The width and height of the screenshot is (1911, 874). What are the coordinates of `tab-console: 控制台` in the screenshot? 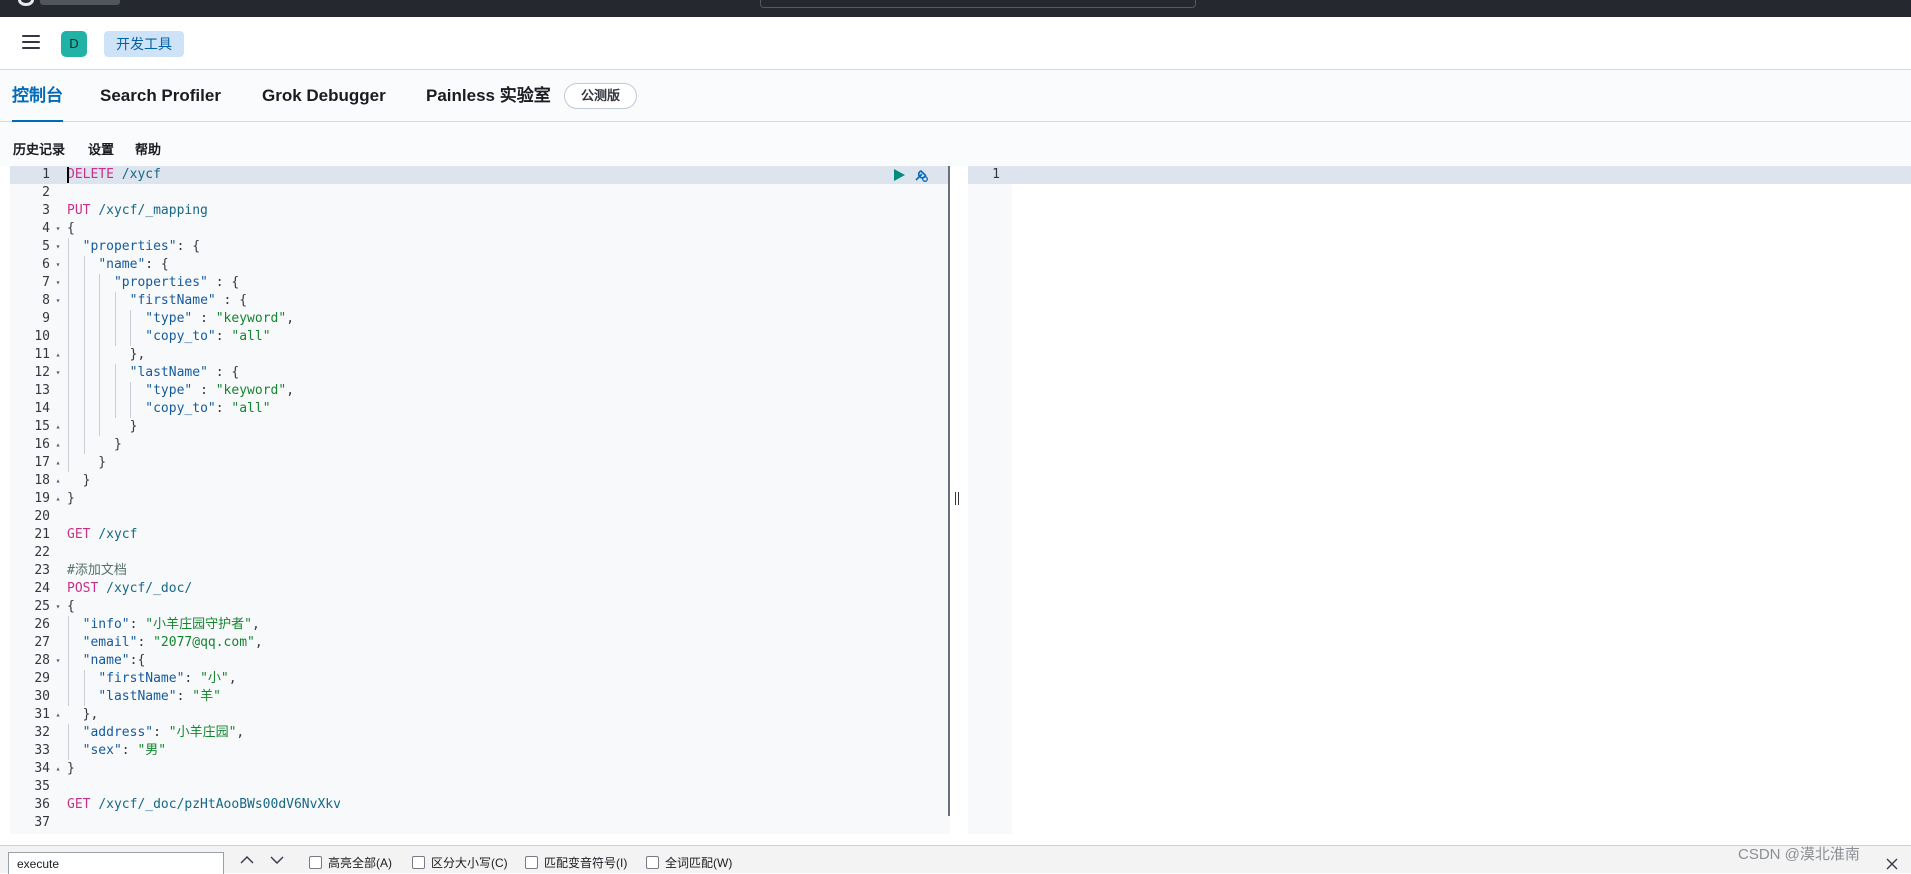 It's located at (37, 96).